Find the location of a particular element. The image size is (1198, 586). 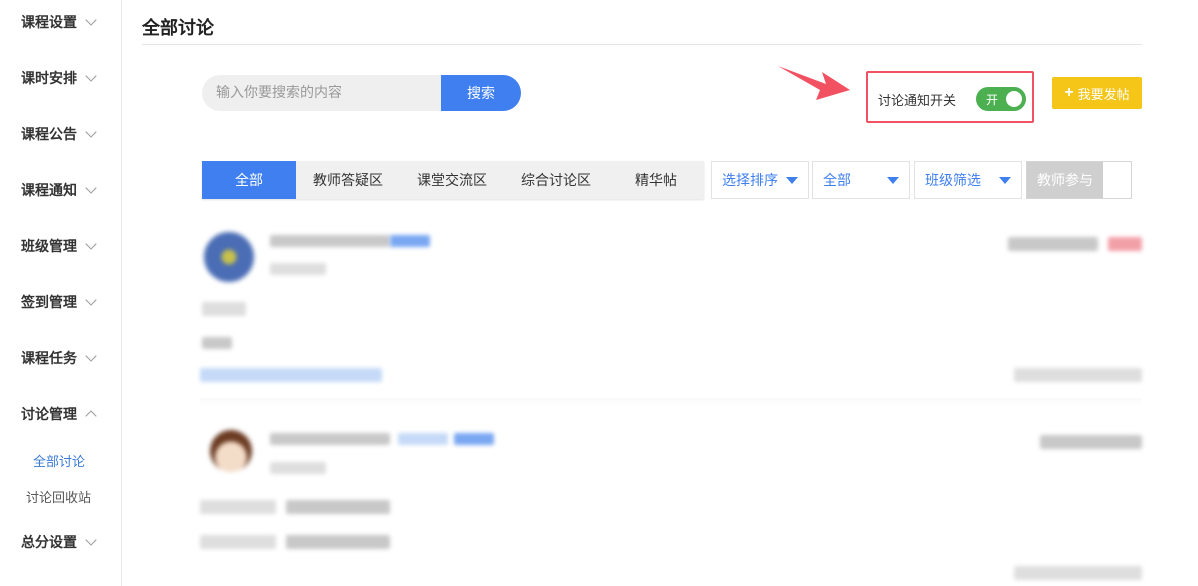

sidebar-item-label: 课程任务 is located at coordinates (49, 359).